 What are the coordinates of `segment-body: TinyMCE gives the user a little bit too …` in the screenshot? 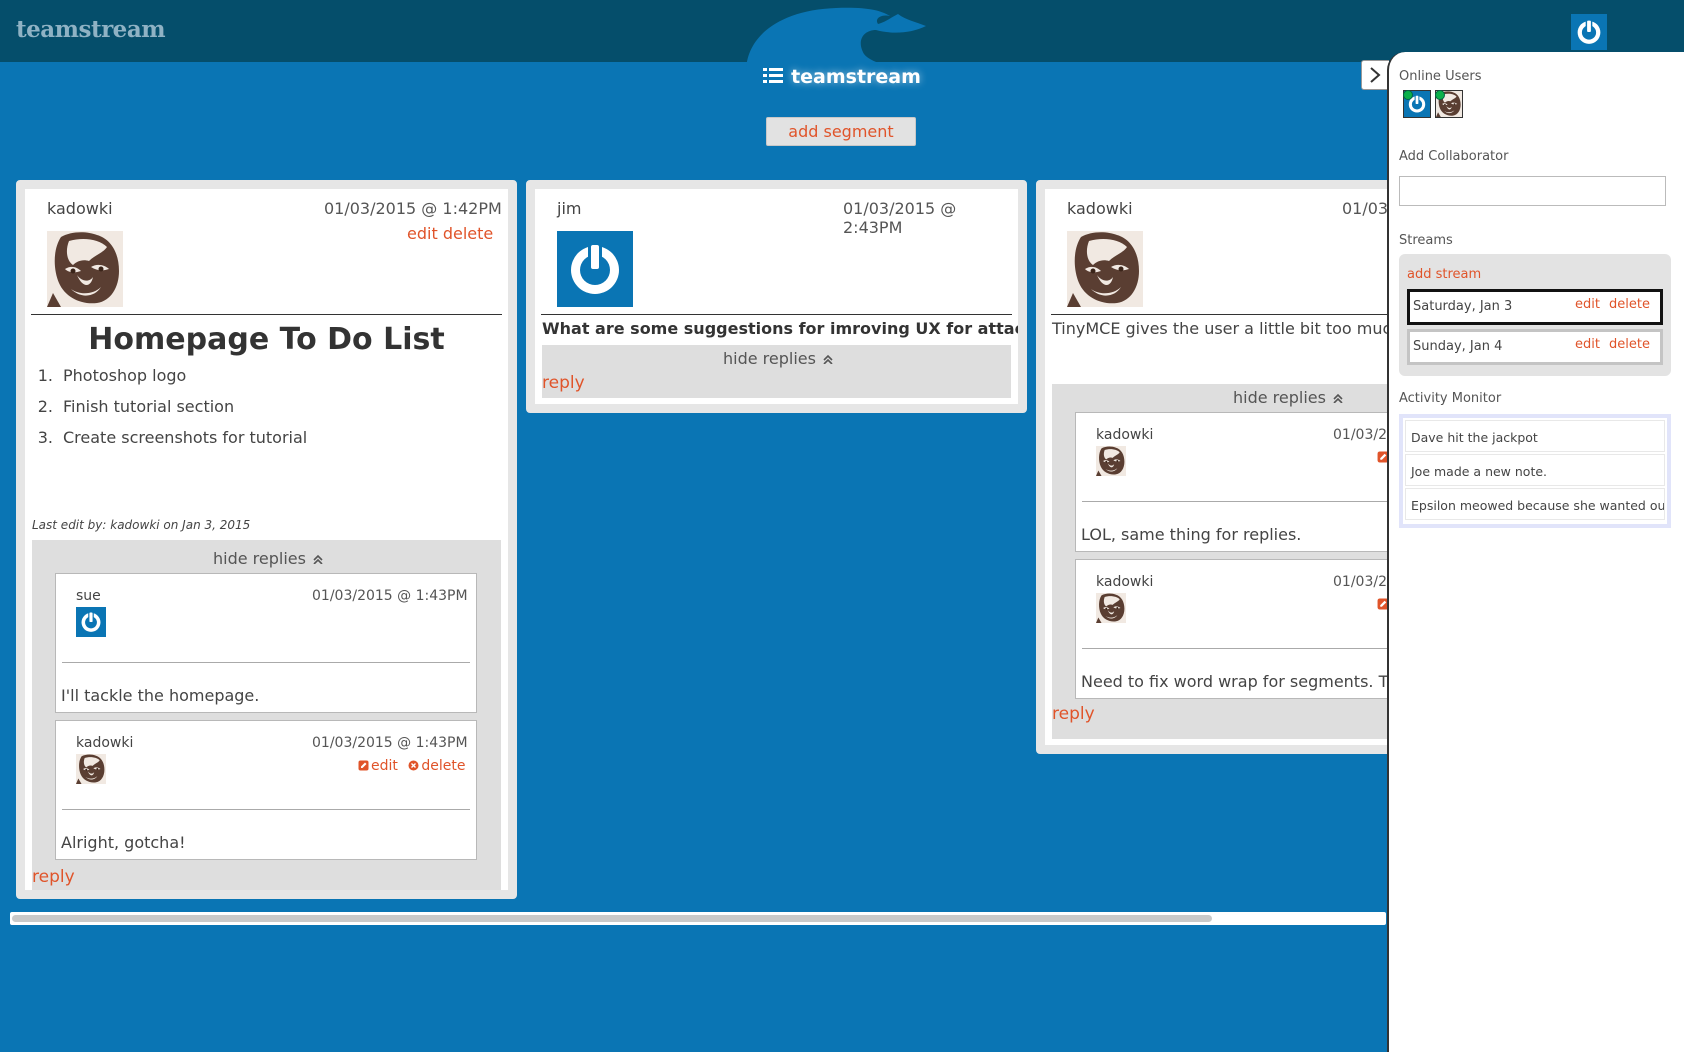 It's located at (1234, 328).